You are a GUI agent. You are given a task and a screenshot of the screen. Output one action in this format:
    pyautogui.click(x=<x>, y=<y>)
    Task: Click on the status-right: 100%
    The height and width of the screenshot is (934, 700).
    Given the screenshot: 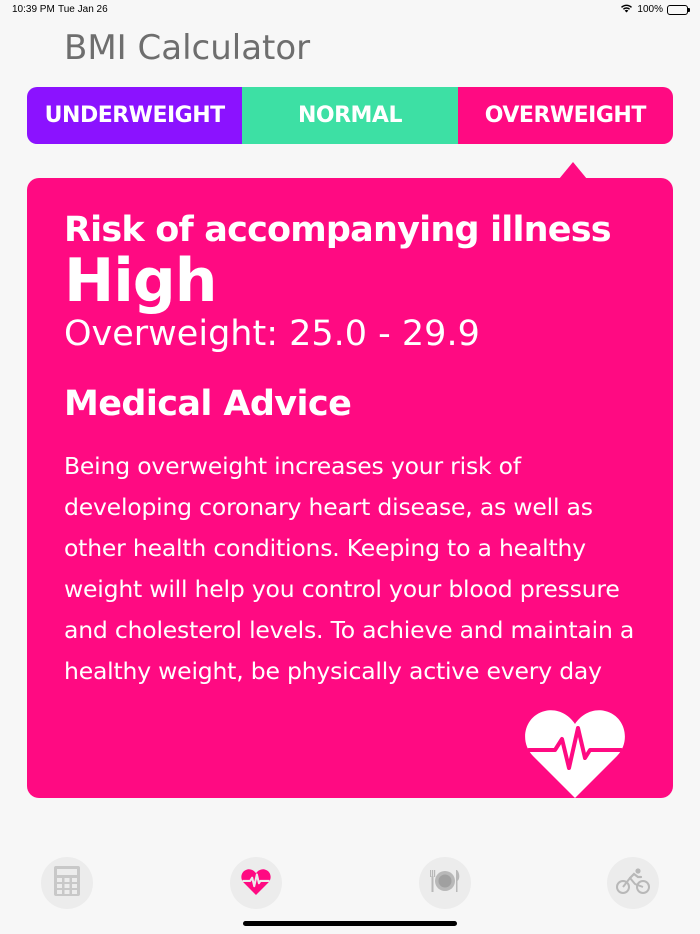 What is the action you would take?
    pyautogui.click(x=655, y=9)
    